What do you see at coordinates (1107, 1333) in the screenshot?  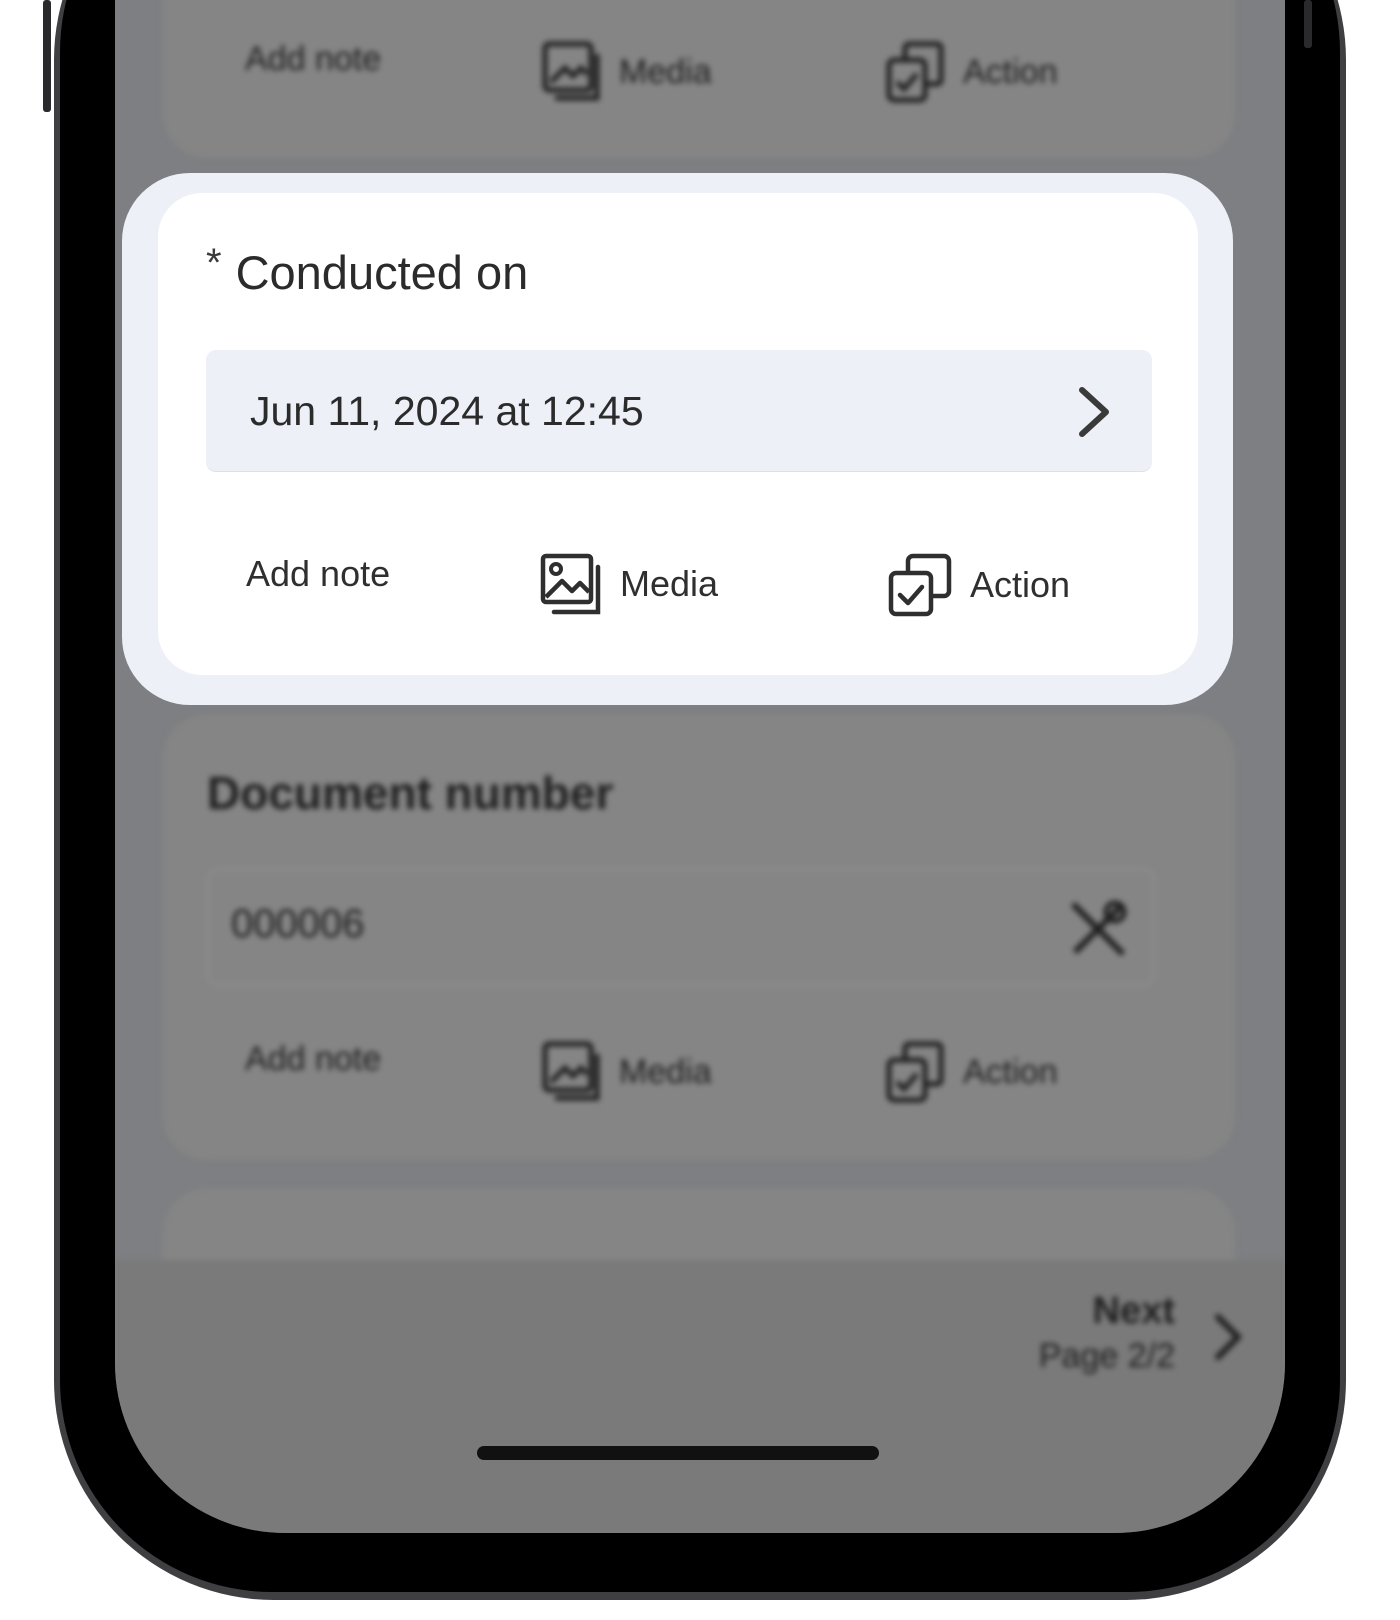 I see `next-page-button: Next Page 2/2` at bounding box center [1107, 1333].